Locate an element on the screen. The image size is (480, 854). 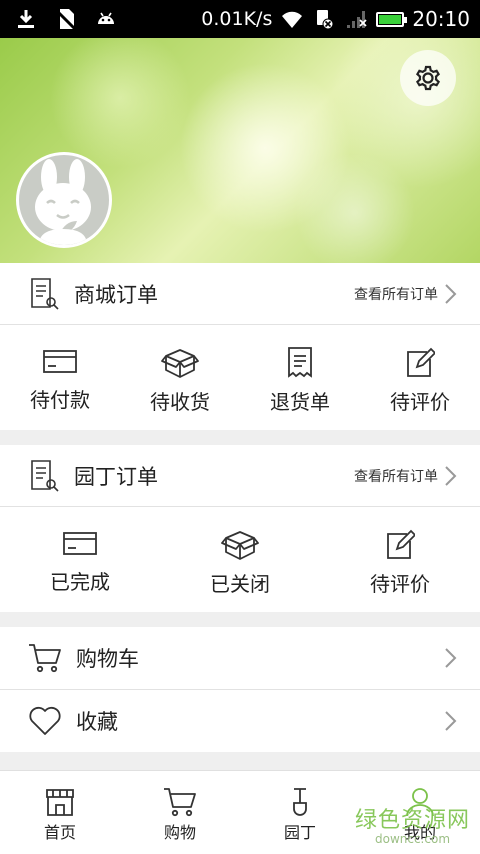
mall-order-pending-receipt: 待收货 is located at coordinates (180, 378).